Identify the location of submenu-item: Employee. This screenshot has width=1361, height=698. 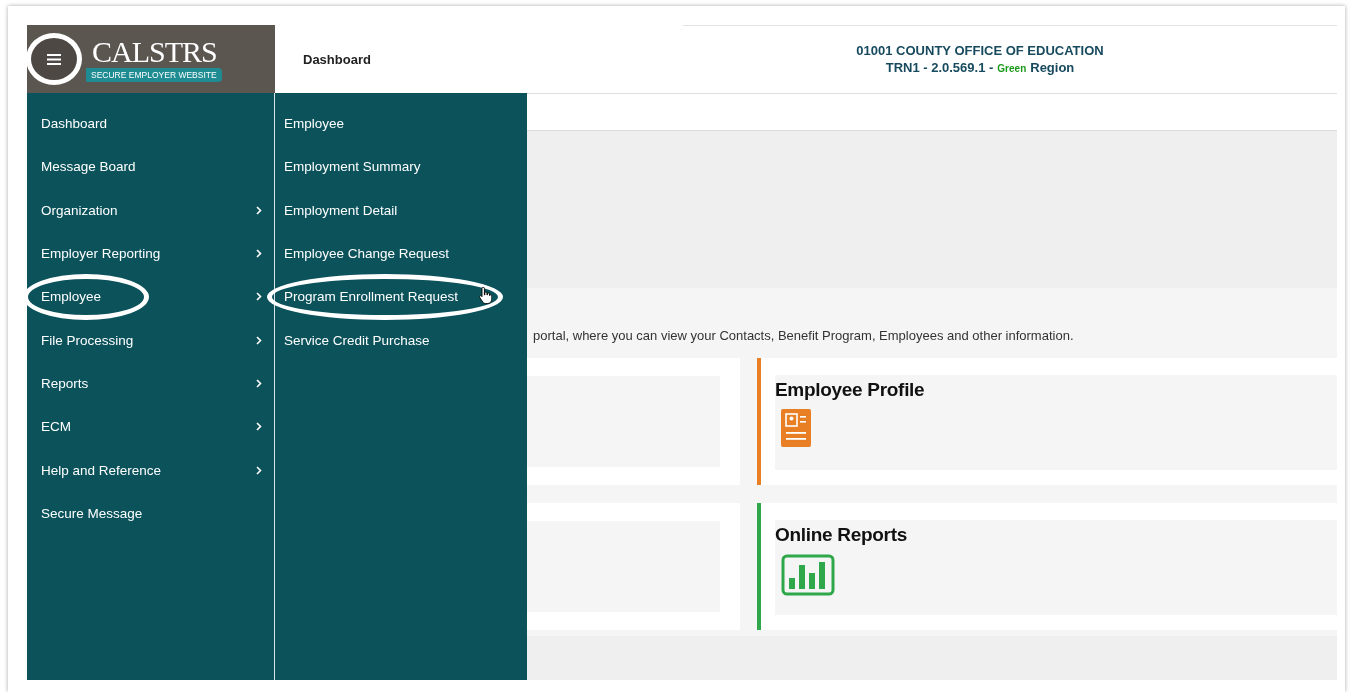
(401, 124).